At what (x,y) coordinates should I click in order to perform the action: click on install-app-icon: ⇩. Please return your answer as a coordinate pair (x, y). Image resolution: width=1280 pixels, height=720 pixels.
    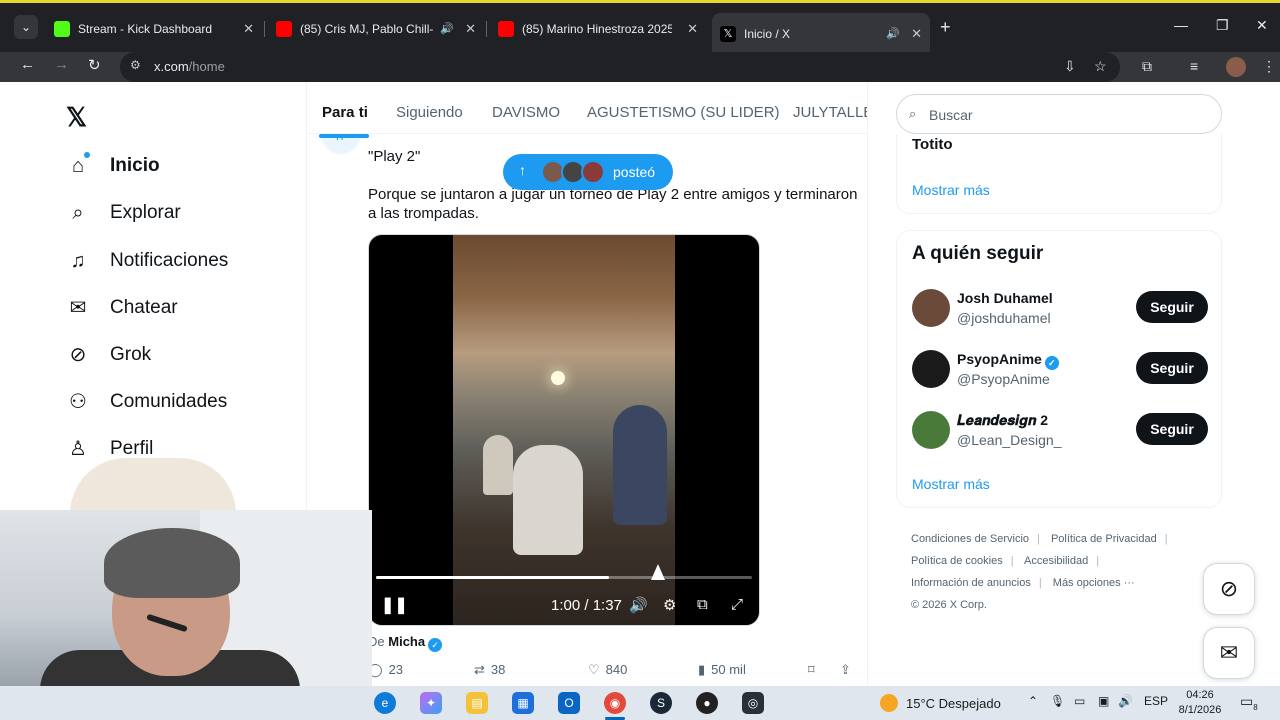
    Looking at the image, I should click on (1070, 66).